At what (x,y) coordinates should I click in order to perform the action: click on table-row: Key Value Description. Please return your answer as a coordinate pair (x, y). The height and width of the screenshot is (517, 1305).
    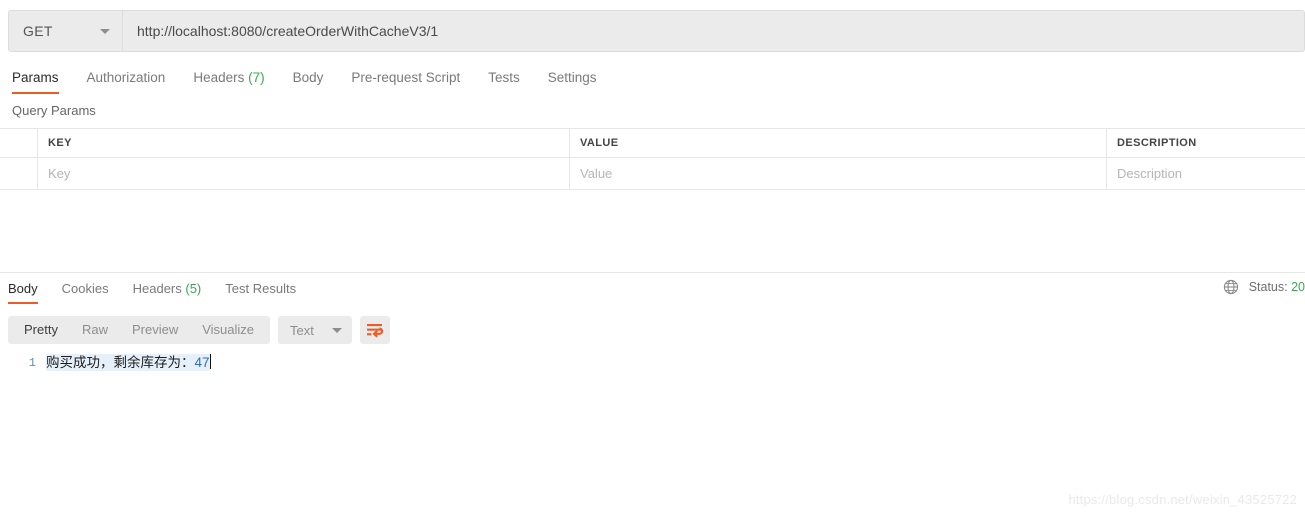
    Looking at the image, I should click on (652, 173).